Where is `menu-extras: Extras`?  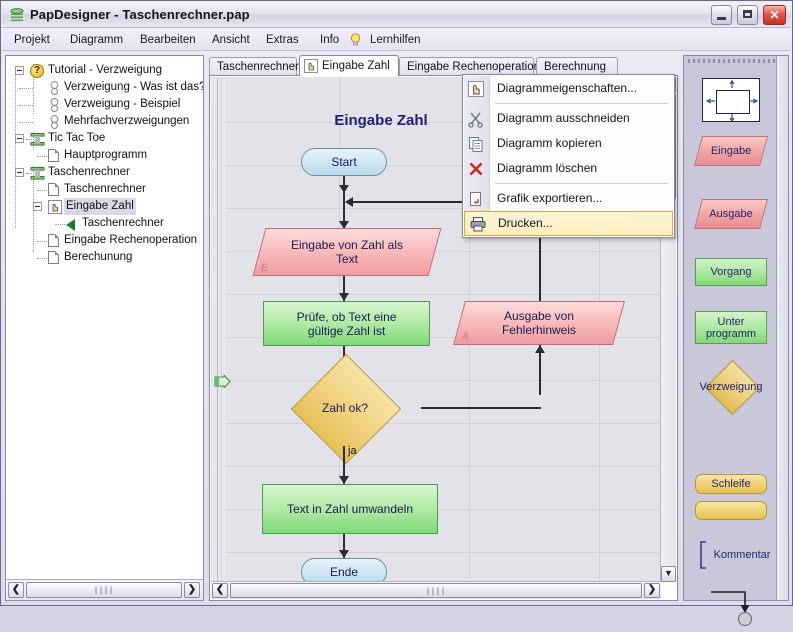
menu-extras: Extras is located at coordinates (282, 40).